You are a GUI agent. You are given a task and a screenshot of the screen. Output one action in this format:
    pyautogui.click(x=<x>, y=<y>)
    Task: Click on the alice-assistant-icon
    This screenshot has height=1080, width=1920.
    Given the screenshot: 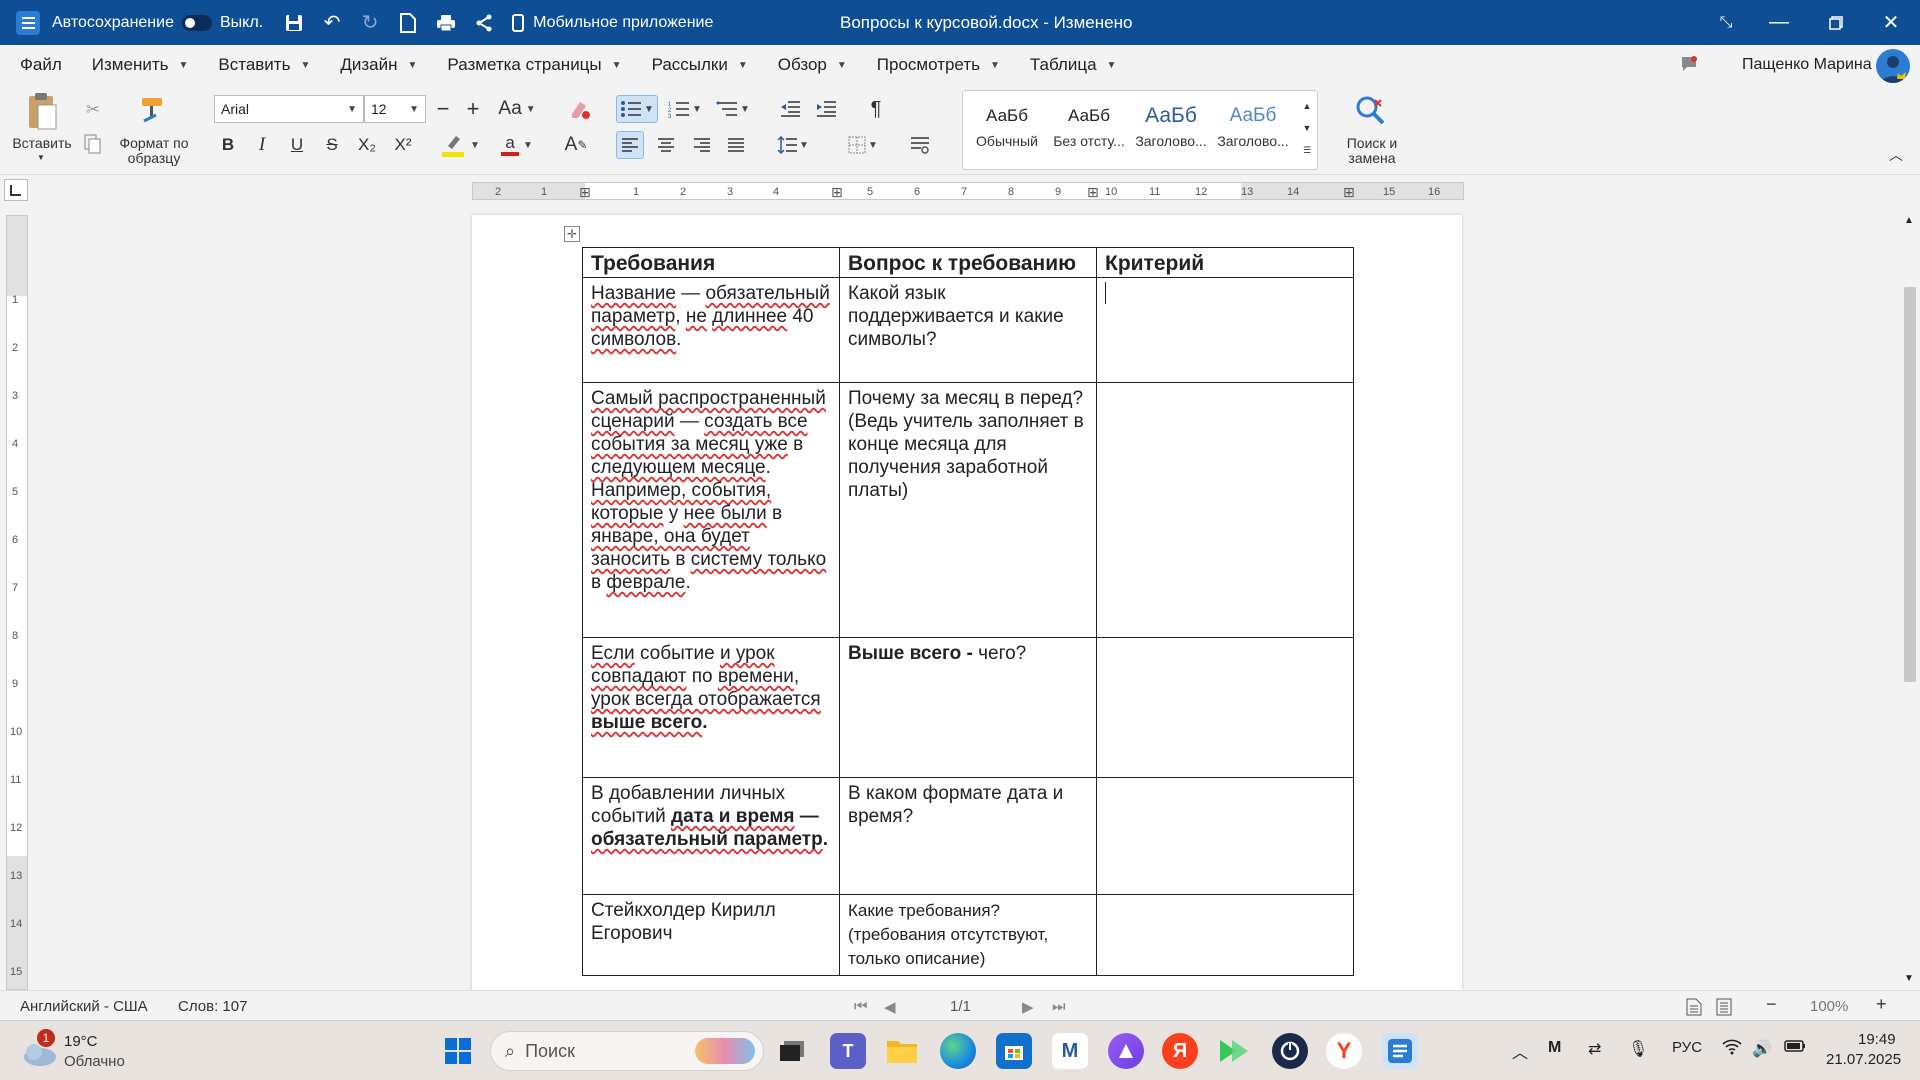 What is the action you would take?
    pyautogui.click(x=1126, y=1051)
    